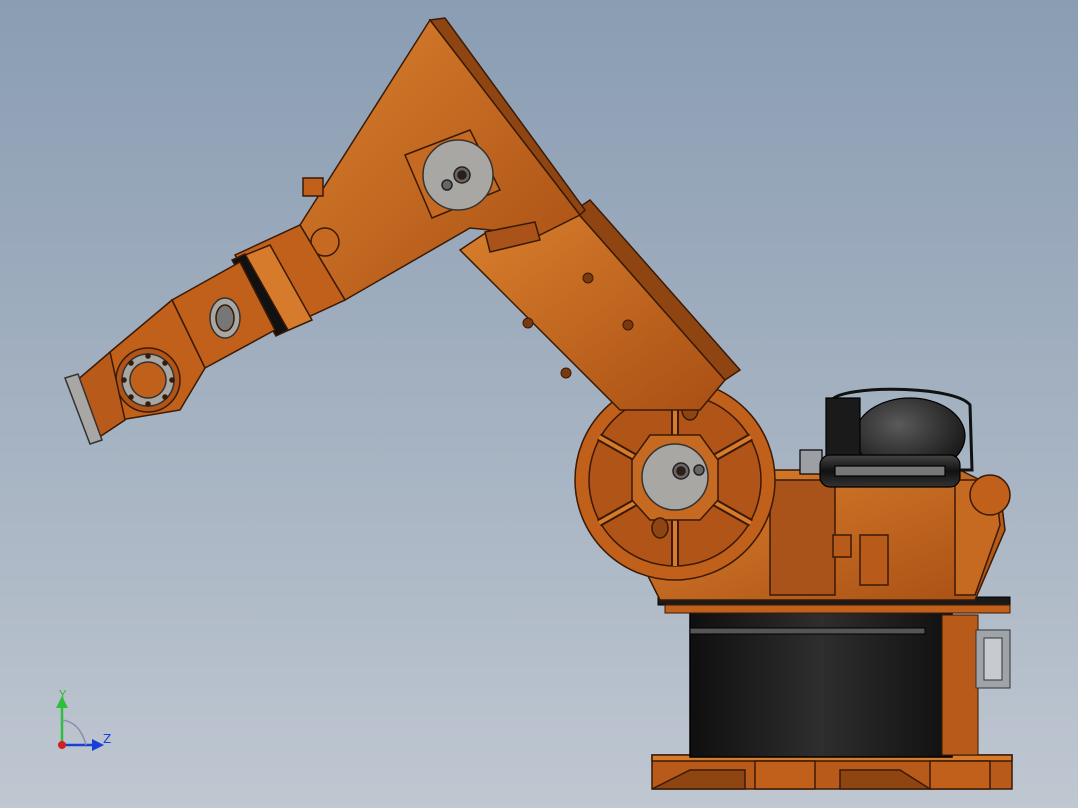 This screenshot has height=808, width=1078. I want to click on axis-y-label: Y, so click(63, 695).